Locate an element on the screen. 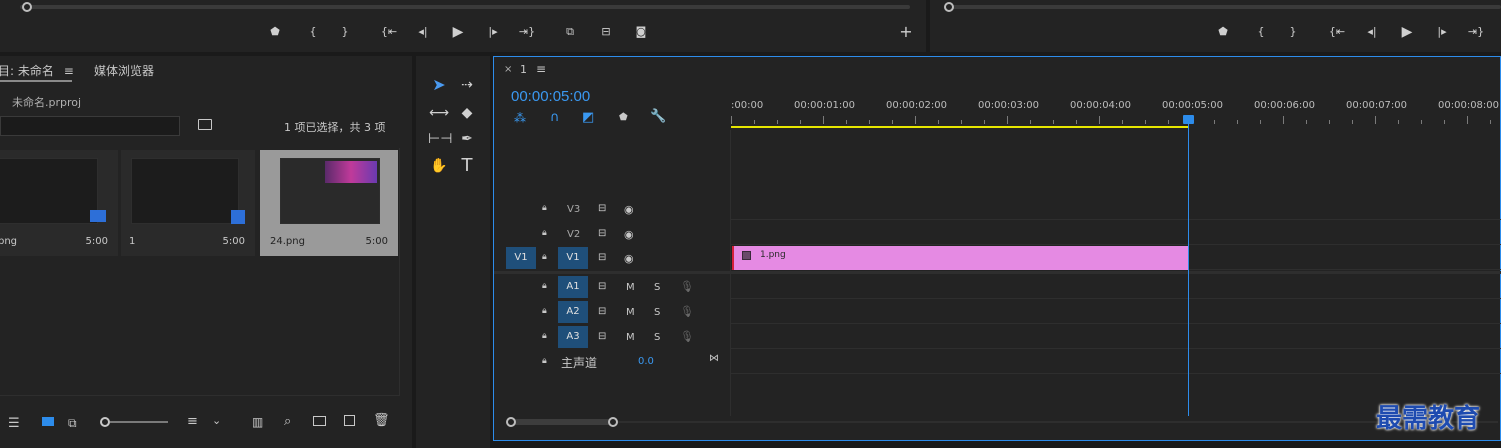  source-scrub-knob is located at coordinates (27, 7).